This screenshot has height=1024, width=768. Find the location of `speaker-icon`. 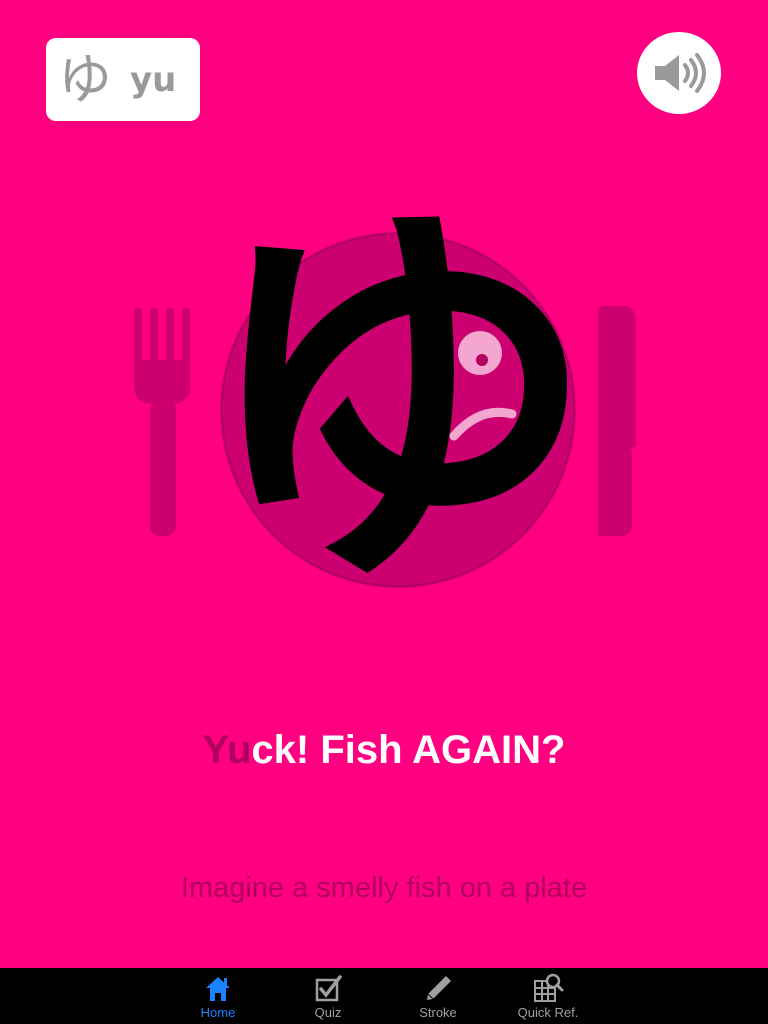

speaker-icon is located at coordinates (680, 73).